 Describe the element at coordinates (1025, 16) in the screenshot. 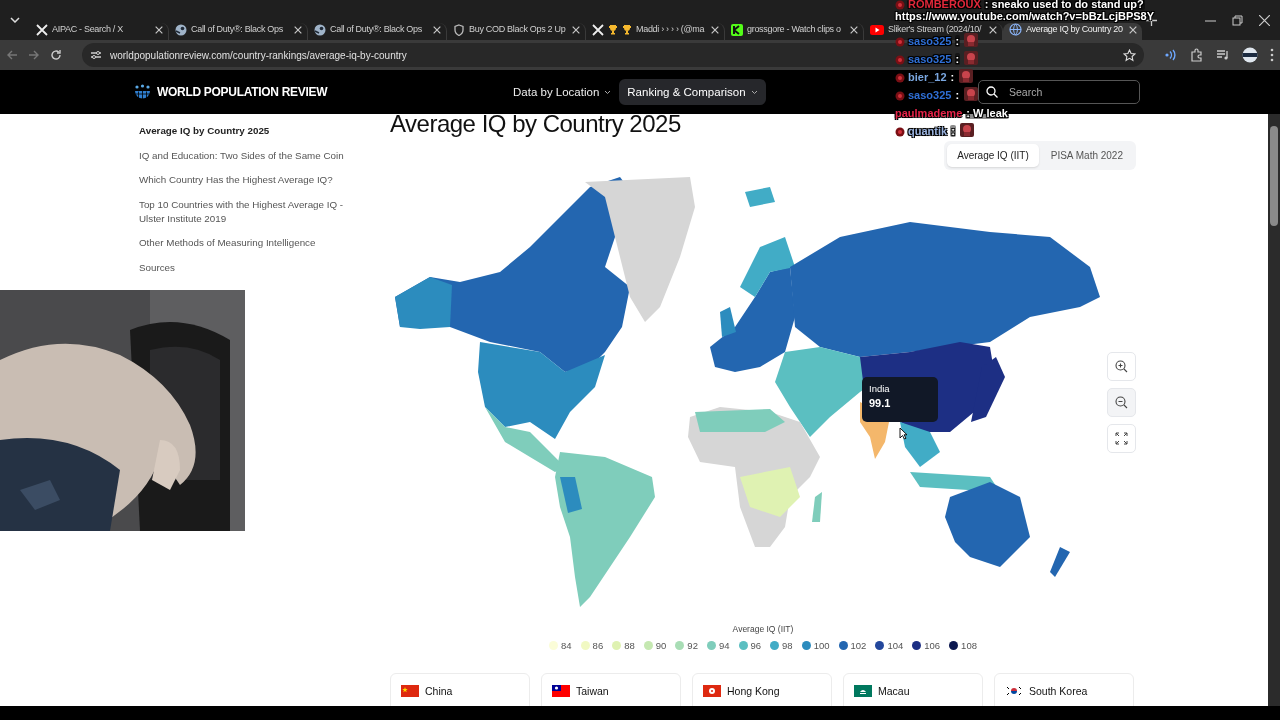

I see `chat-link: https://www.youtube.com/watch?v=bBzLcjBPS8Y` at that location.